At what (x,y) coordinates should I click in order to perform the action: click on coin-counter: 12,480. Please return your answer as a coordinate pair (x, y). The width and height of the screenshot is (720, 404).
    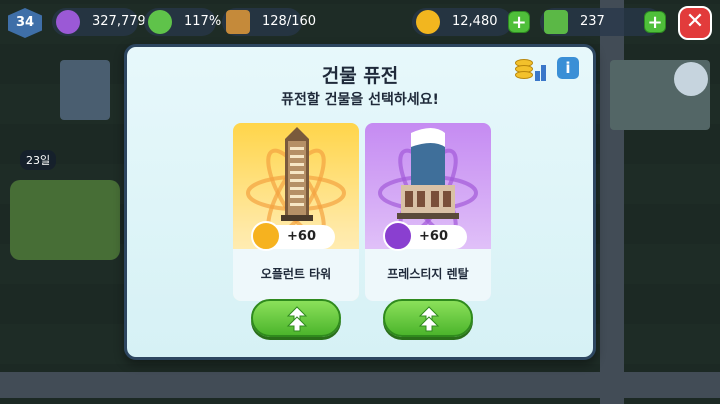
    Looking at the image, I should click on (462, 22).